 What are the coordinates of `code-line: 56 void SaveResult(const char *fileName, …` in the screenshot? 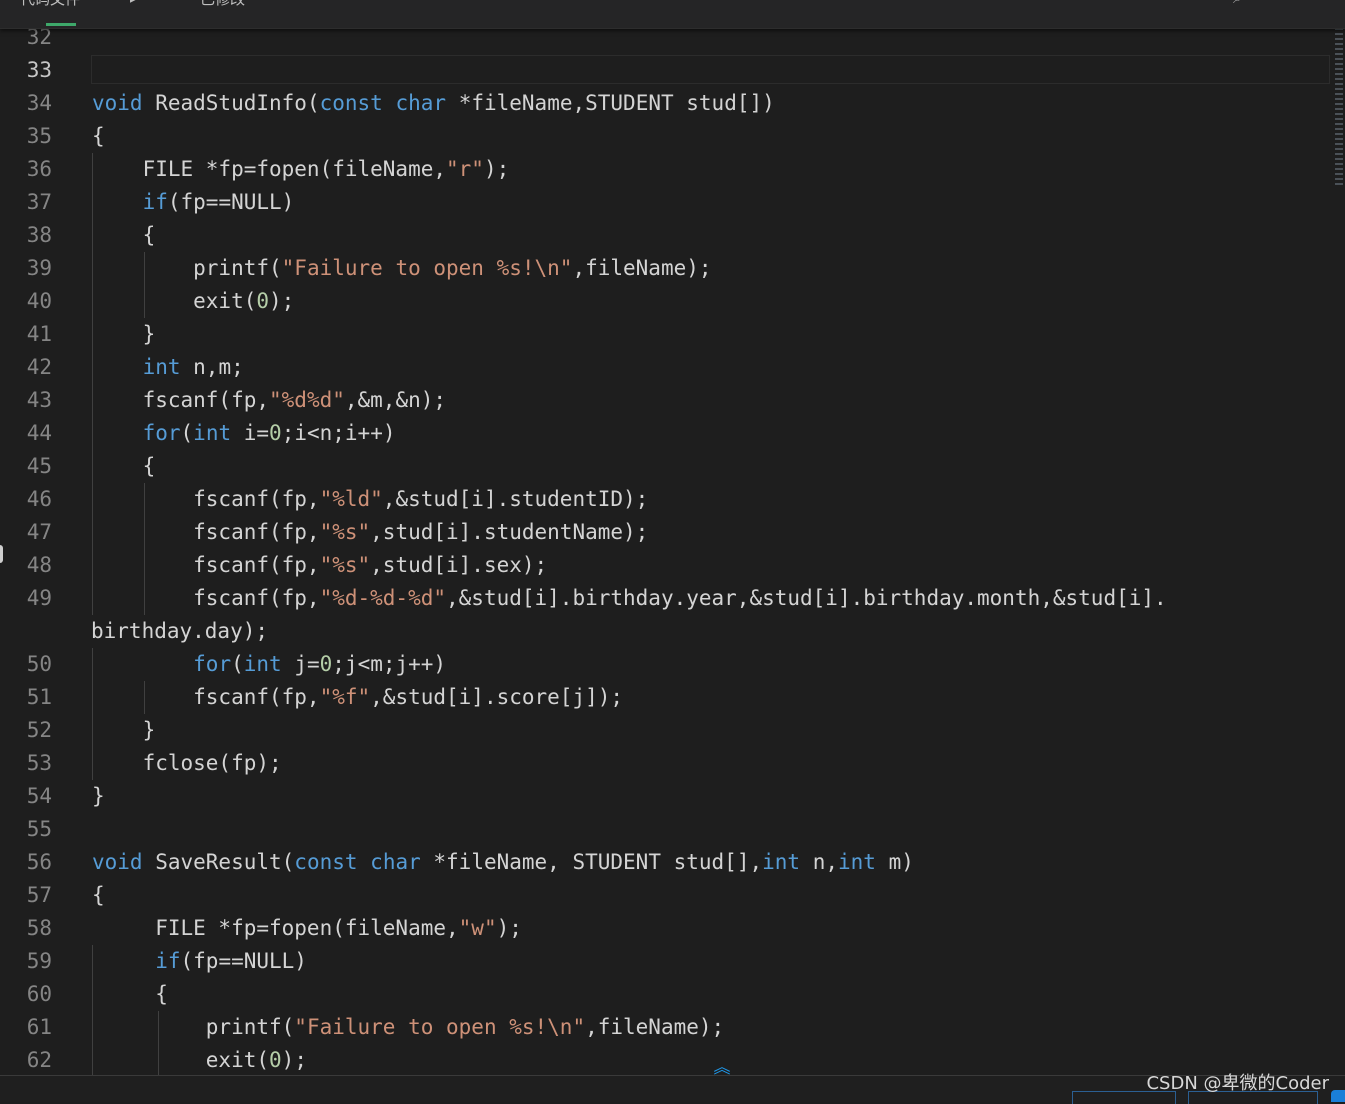 It's located at (672, 862).